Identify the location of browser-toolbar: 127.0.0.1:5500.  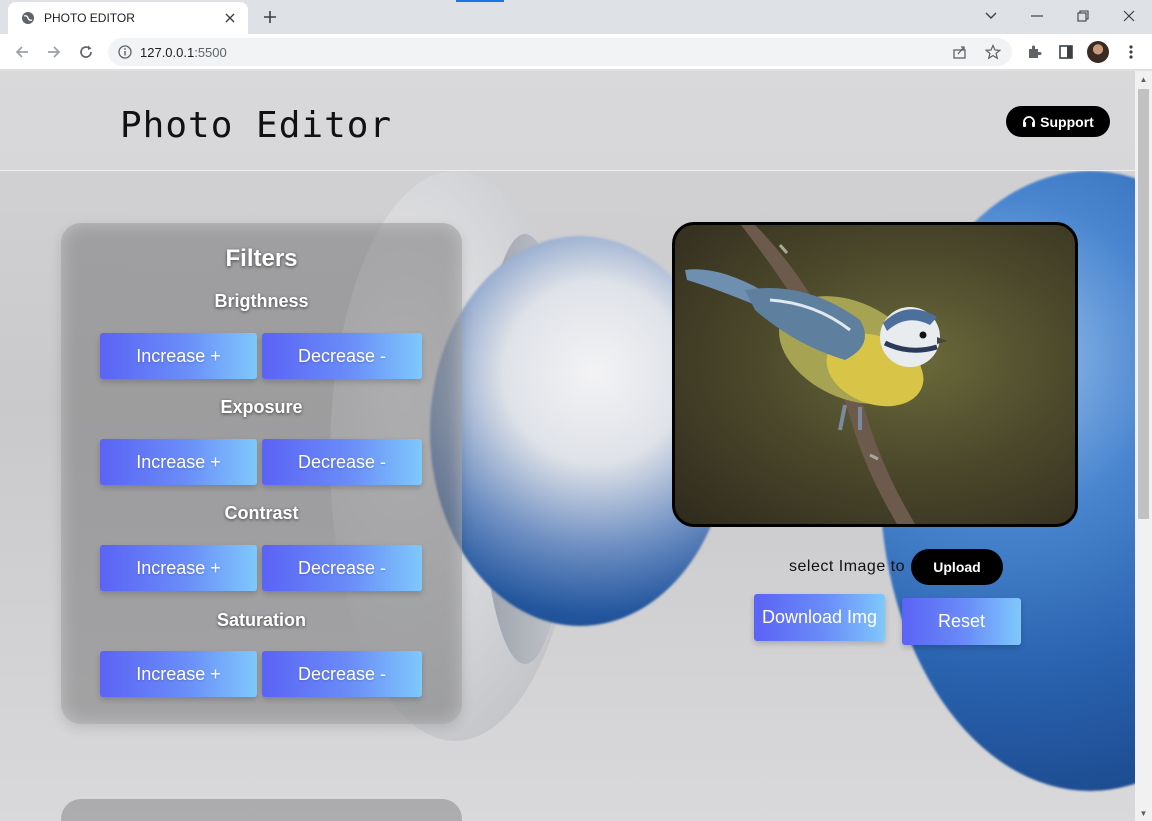
(576, 52).